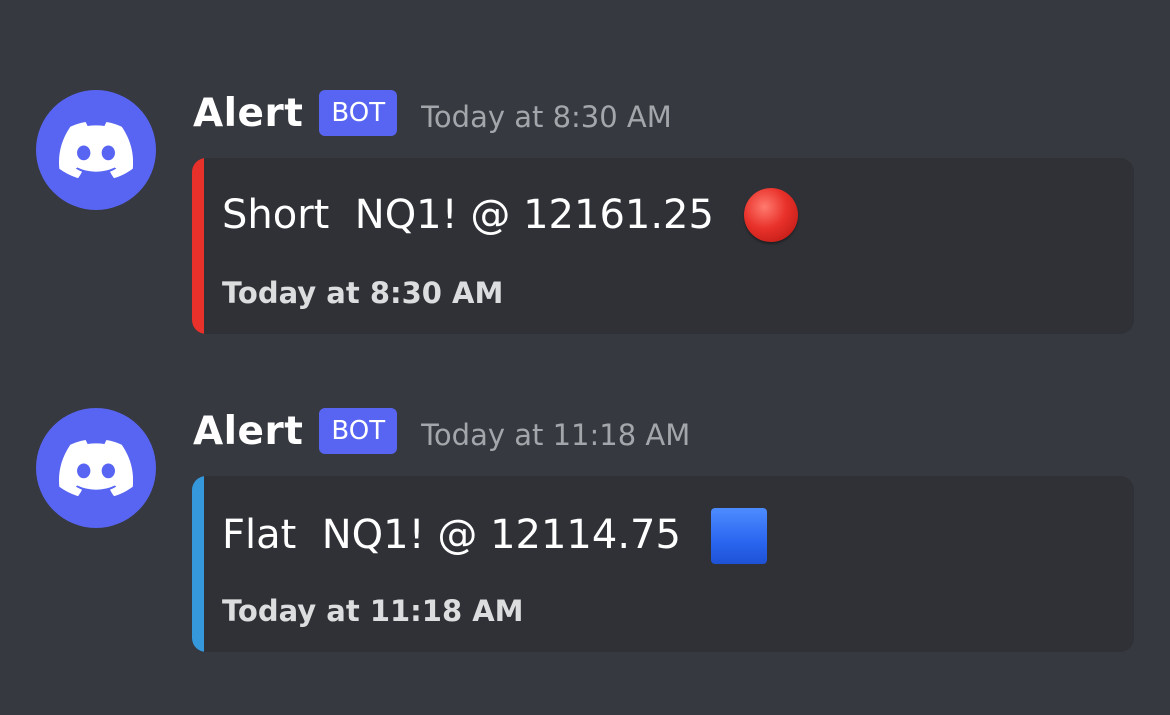  I want to click on timestamp: Today at 11:18 AM, so click(555, 435).